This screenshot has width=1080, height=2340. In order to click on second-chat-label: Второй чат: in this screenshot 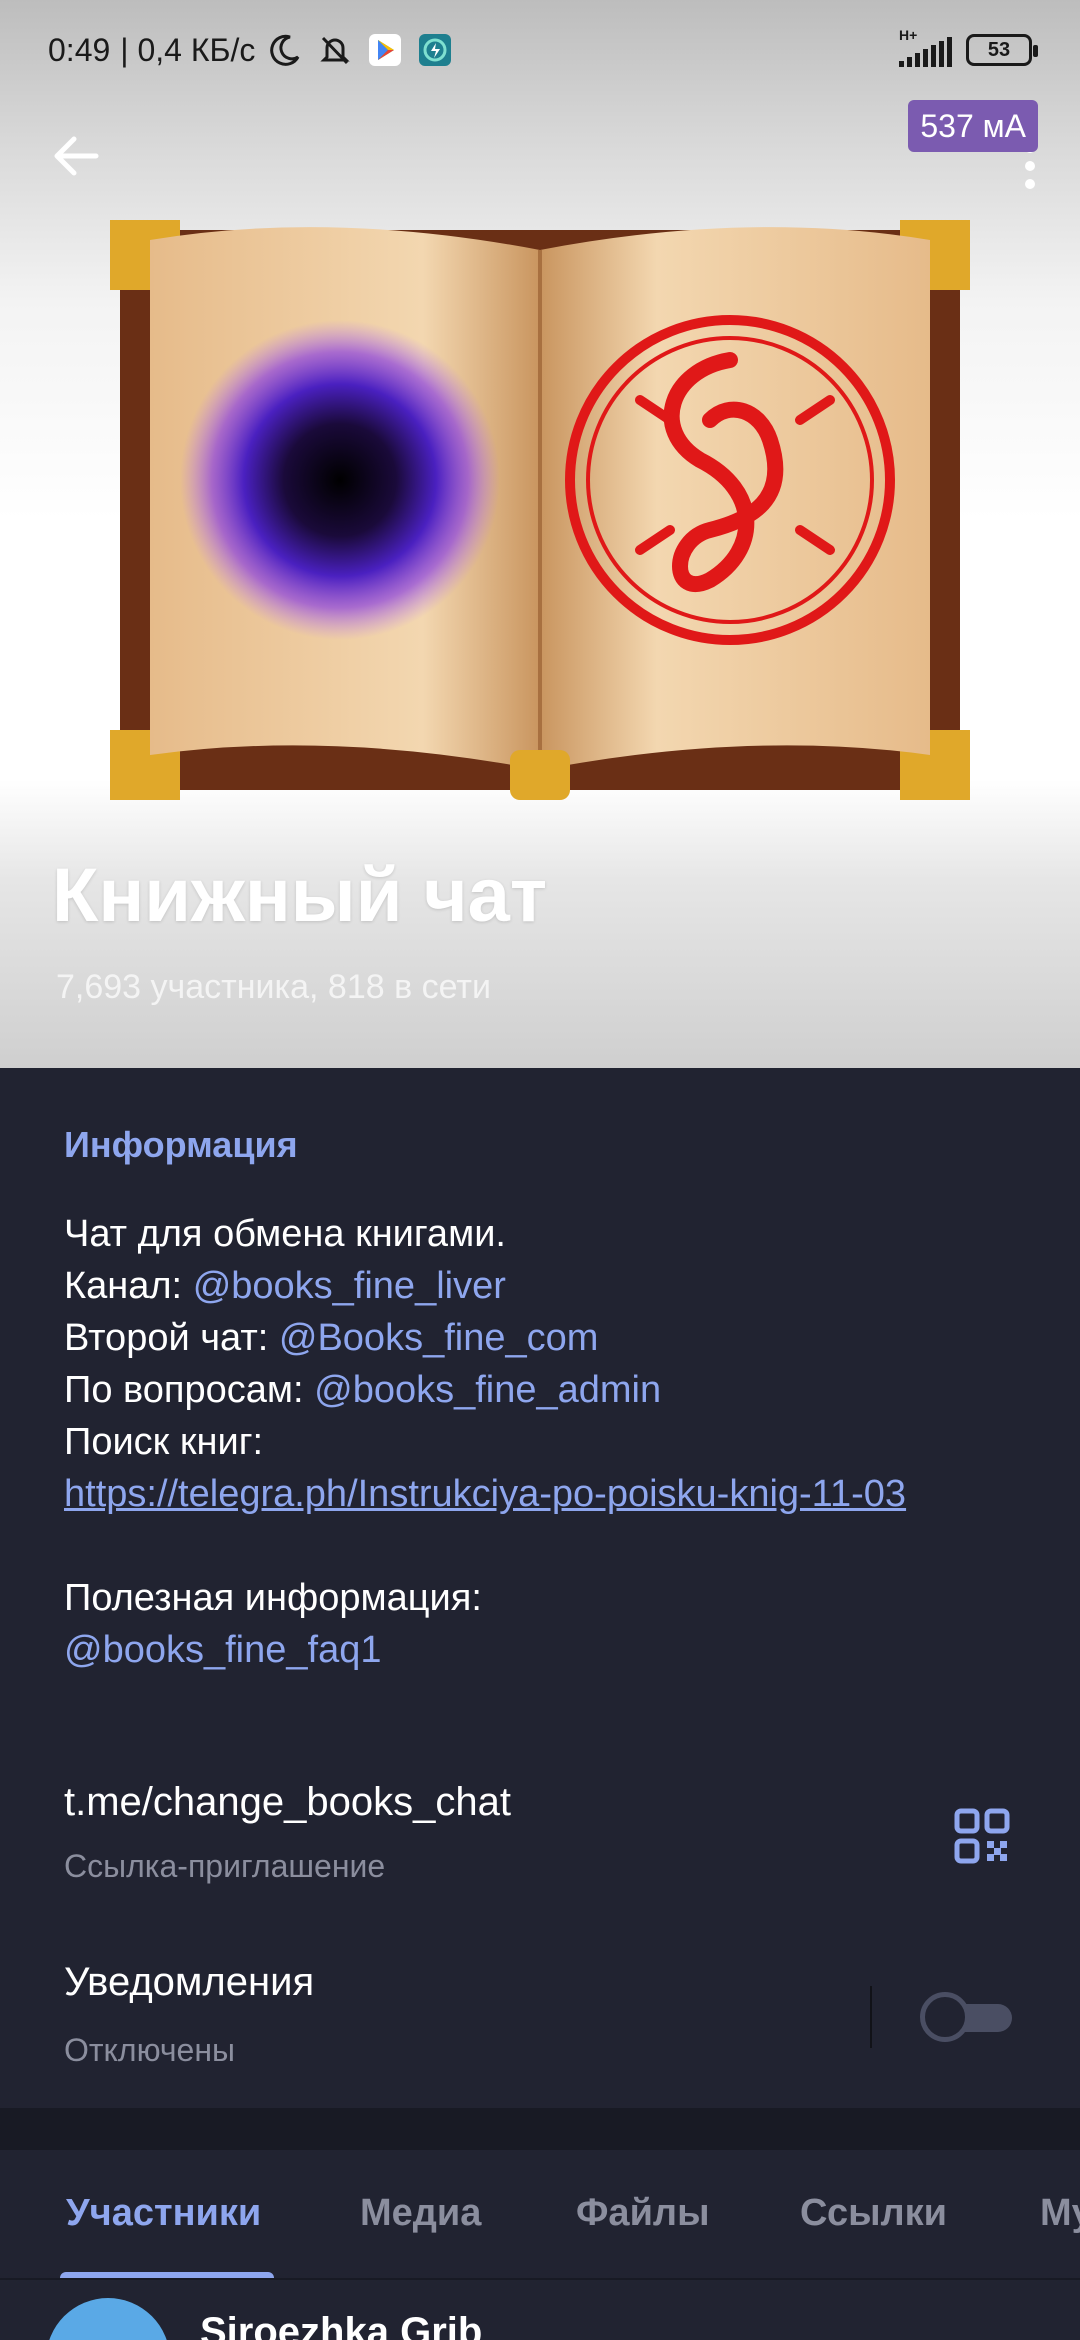, I will do `click(171, 1338)`.